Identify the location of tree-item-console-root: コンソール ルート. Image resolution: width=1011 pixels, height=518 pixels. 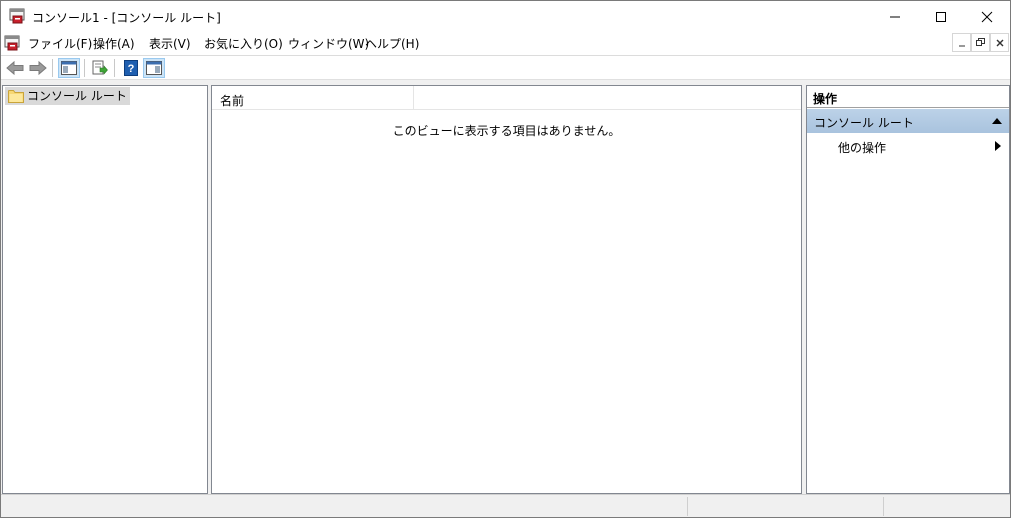
(67, 96).